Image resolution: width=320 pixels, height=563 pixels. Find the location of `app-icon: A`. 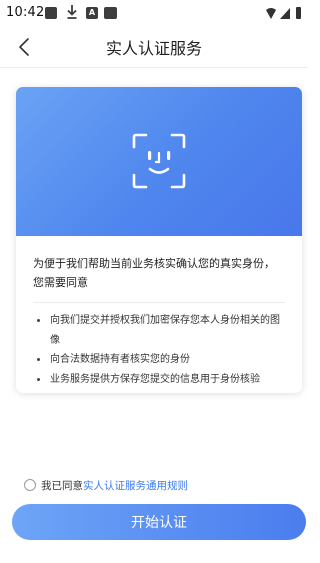

app-icon: A is located at coordinates (92, 13).